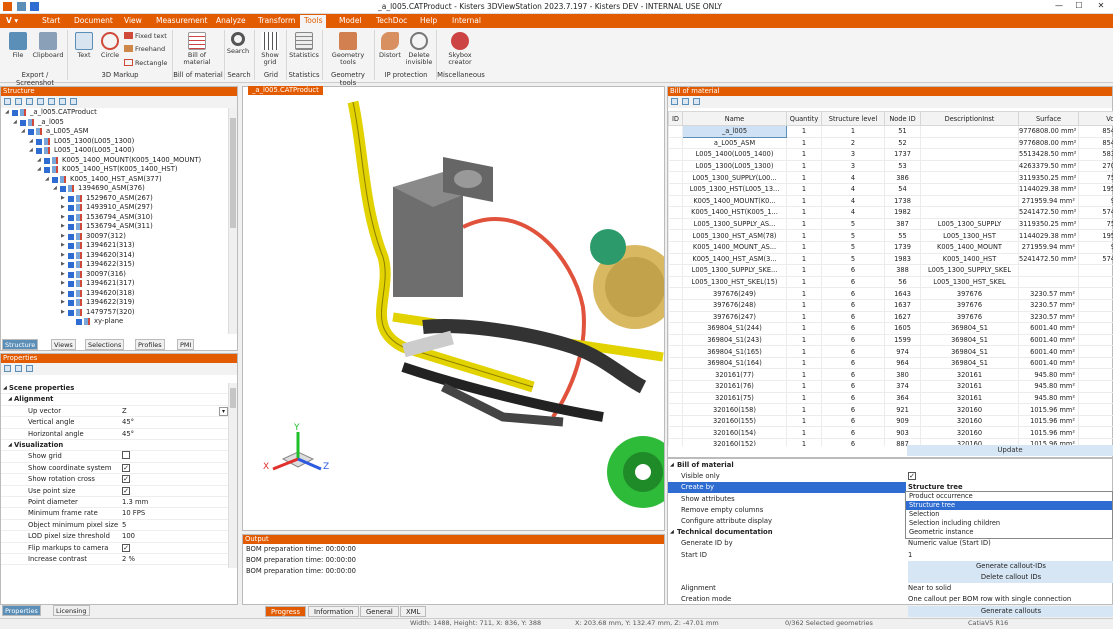 The image size is (1113, 629). Describe the element at coordinates (428, 20) in the screenshot. I see `tab-help: Help` at that location.